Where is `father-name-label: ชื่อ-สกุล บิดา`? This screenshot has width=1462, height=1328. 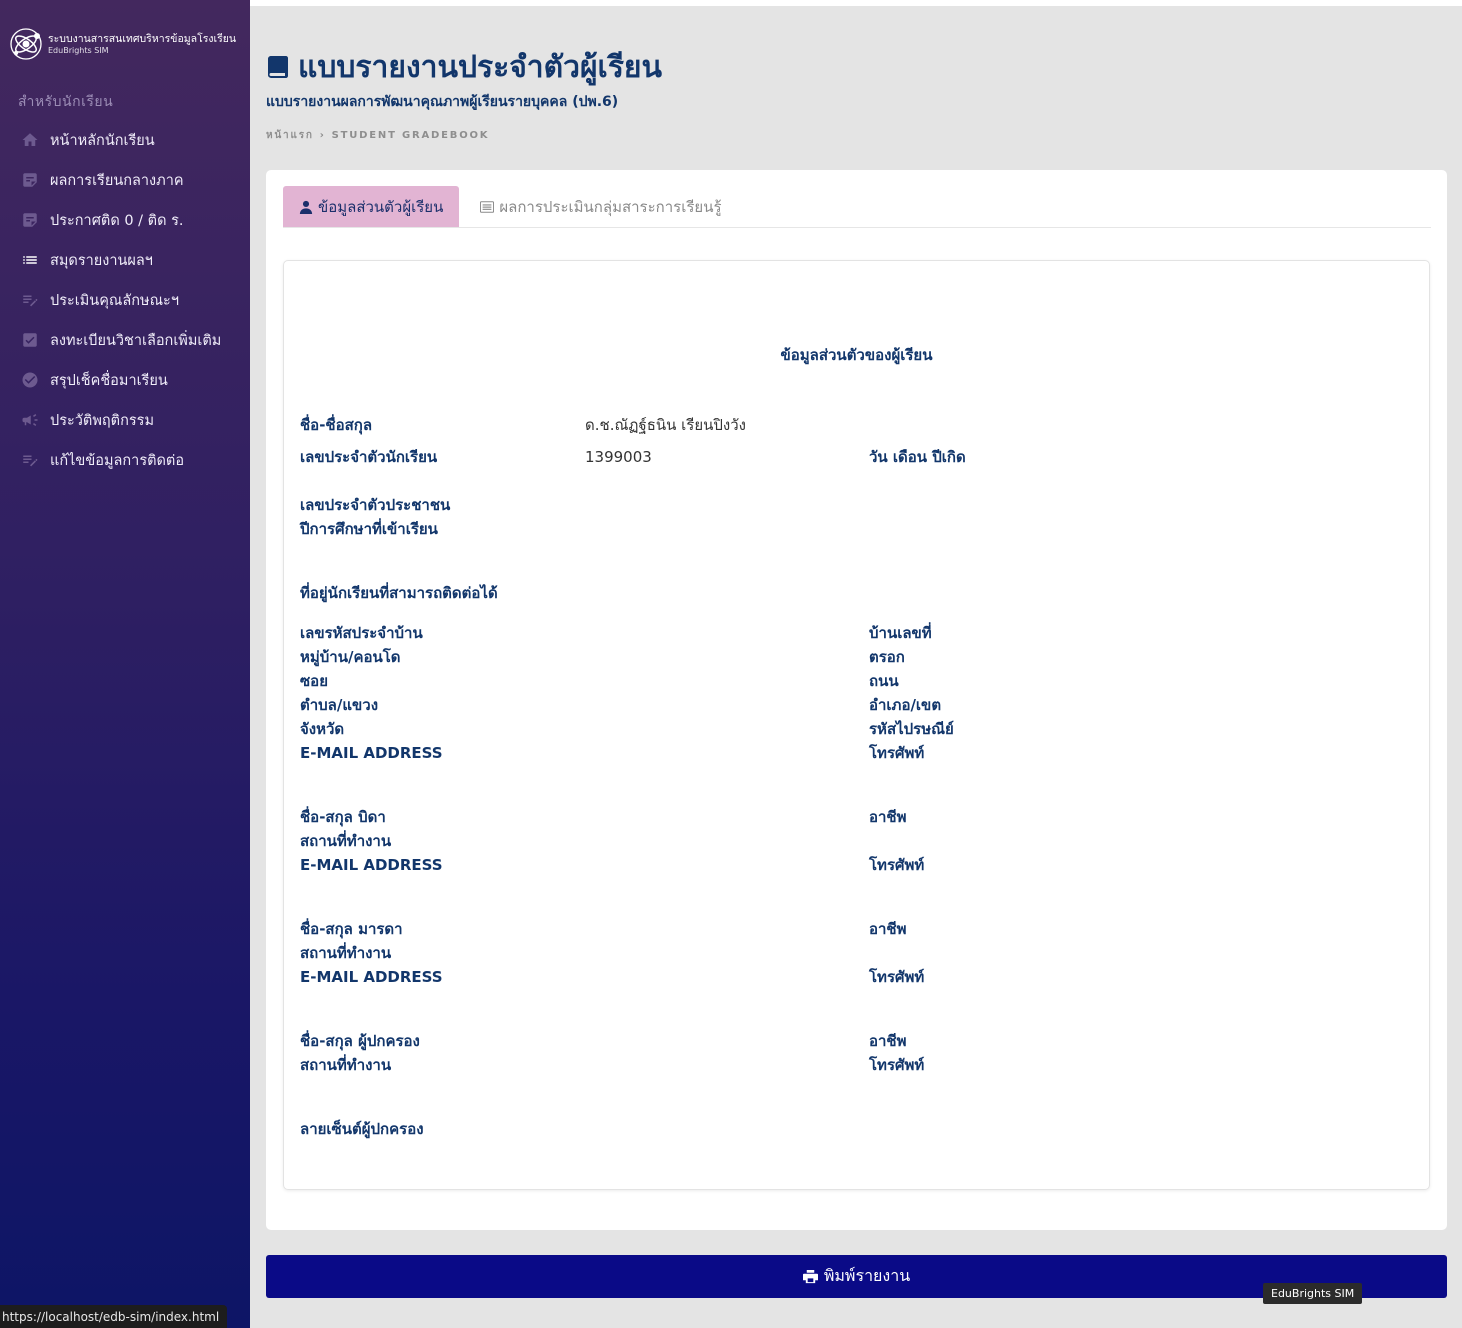
father-name-label: ชื่อ-สกุล บิดา is located at coordinates (343, 817).